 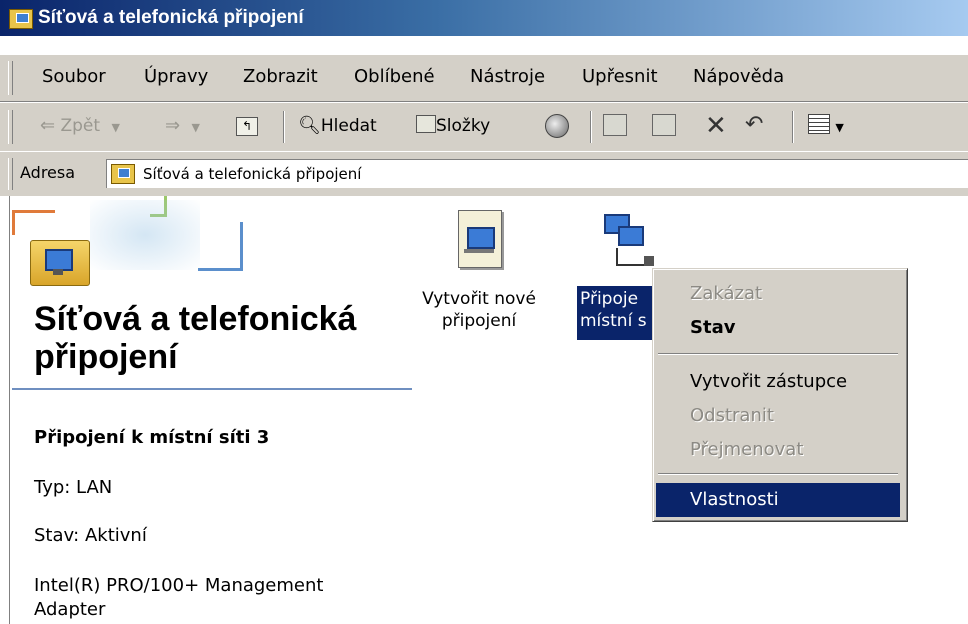 What do you see at coordinates (778, 382) in the screenshot?
I see `context-item-create-shortcut: Vytvořit zástupce` at bounding box center [778, 382].